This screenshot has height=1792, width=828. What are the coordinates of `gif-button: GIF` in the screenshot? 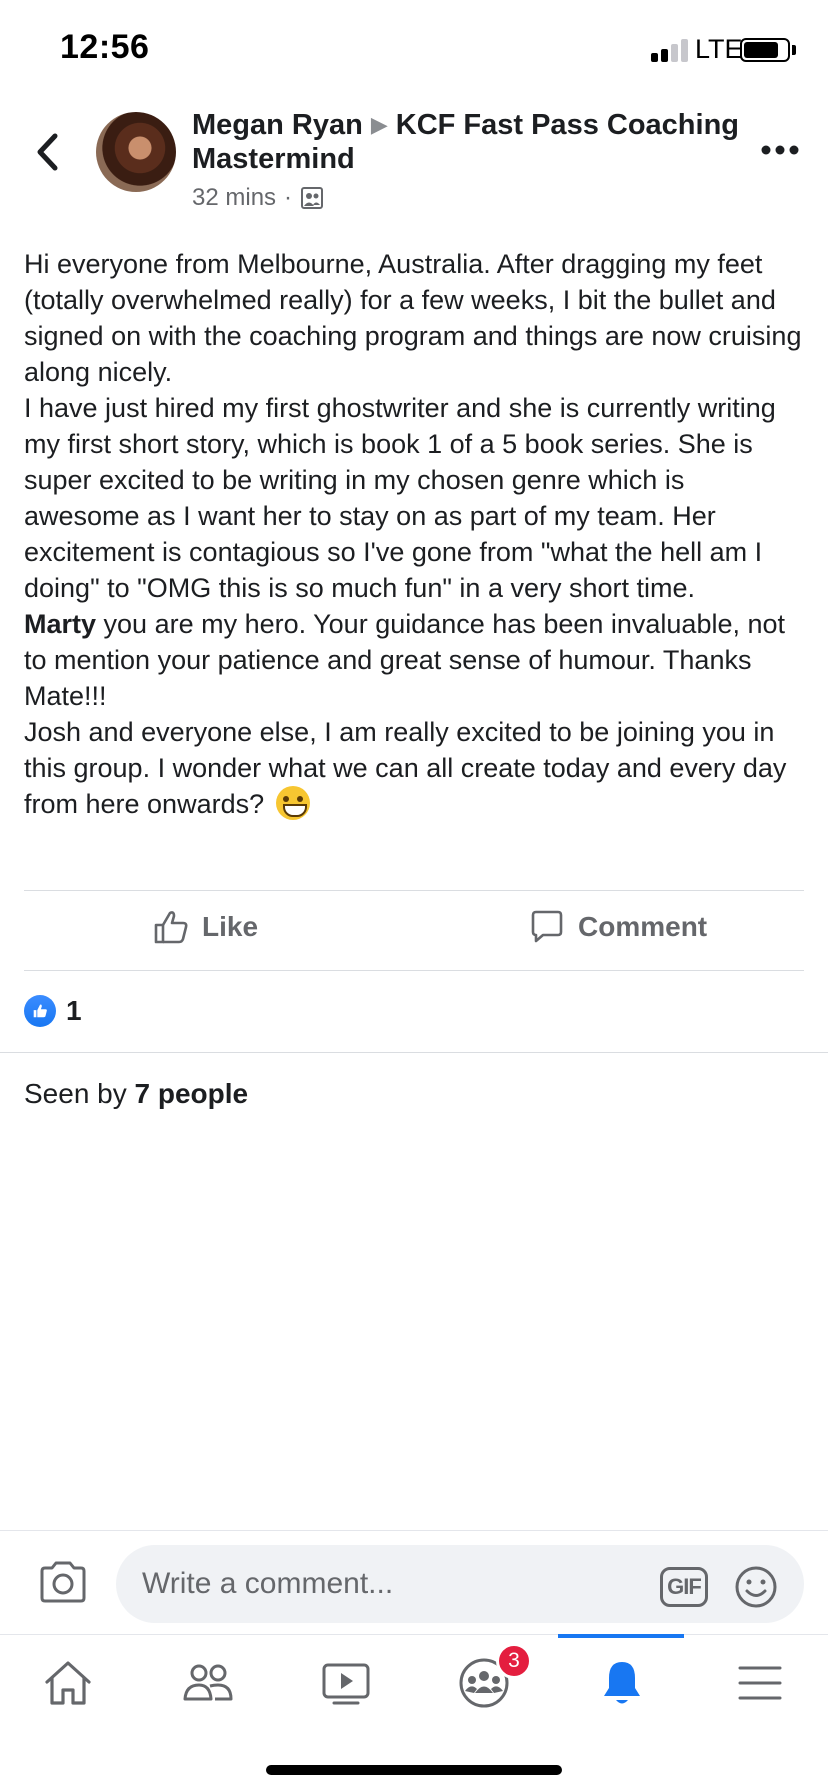 It's located at (684, 1587).